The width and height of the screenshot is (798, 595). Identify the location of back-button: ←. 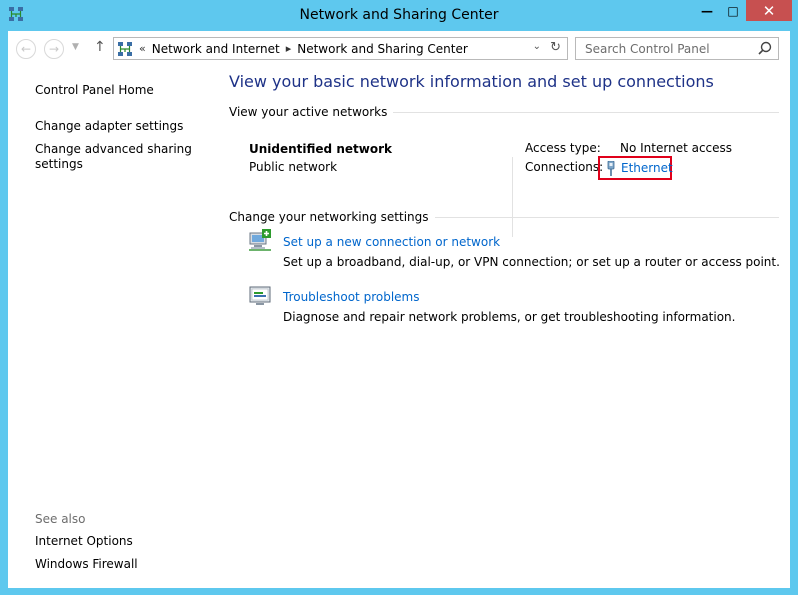
(26, 49).